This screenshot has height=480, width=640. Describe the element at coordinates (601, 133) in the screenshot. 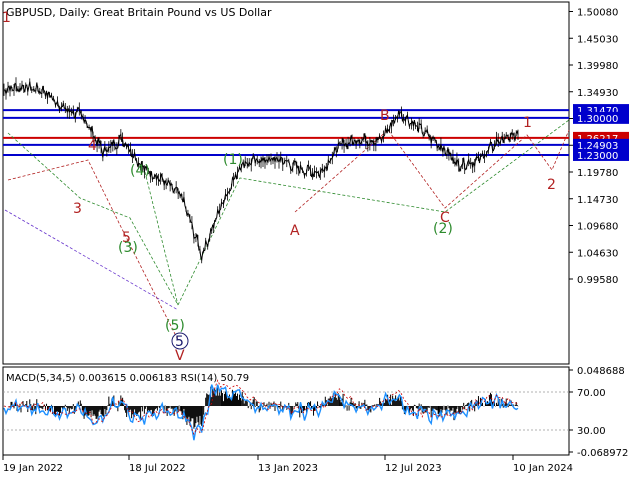

I see `price-tags: 1.314701.300001.262171.249031.23000` at that location.